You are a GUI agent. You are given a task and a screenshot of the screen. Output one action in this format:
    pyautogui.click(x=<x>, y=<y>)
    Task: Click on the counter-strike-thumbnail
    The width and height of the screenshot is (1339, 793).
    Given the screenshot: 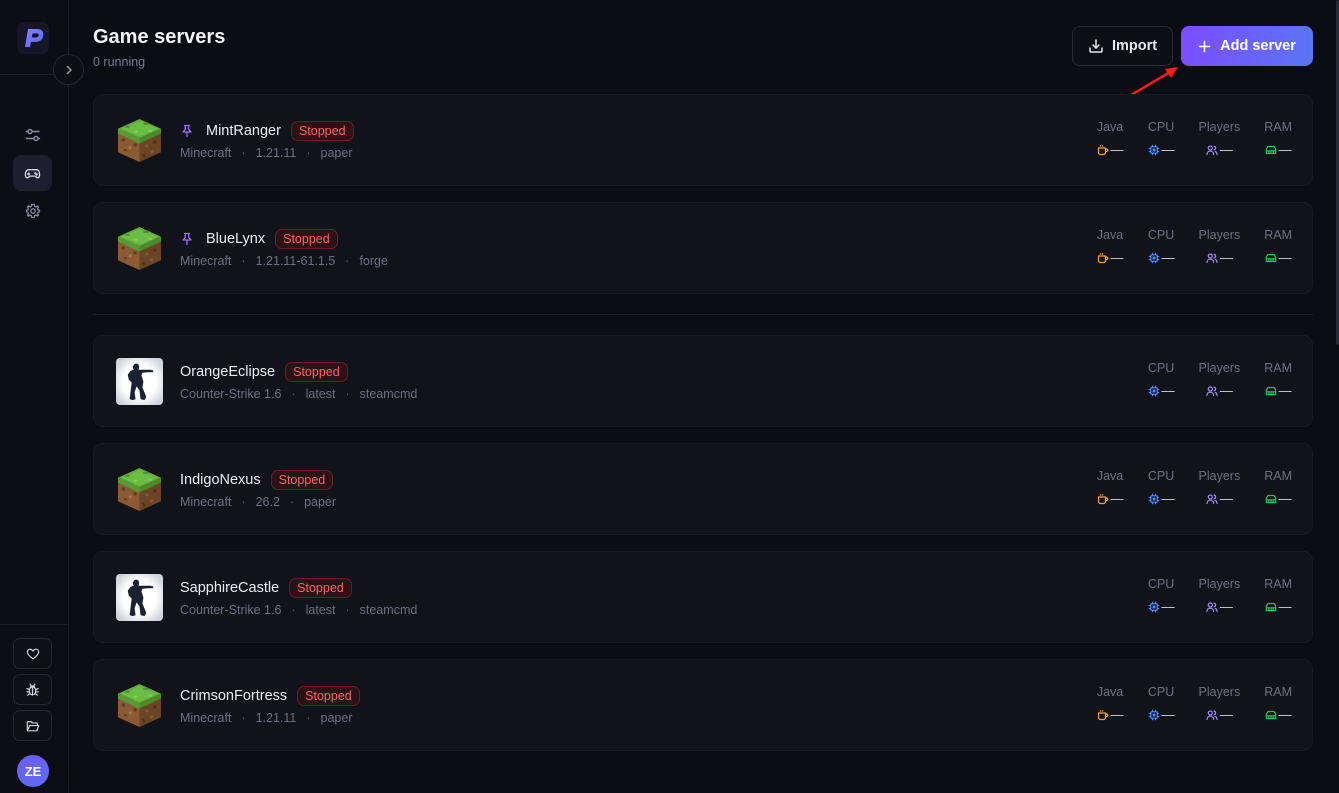 What is the action you would take?
    pyautogui.click(x=139, y=597)
    